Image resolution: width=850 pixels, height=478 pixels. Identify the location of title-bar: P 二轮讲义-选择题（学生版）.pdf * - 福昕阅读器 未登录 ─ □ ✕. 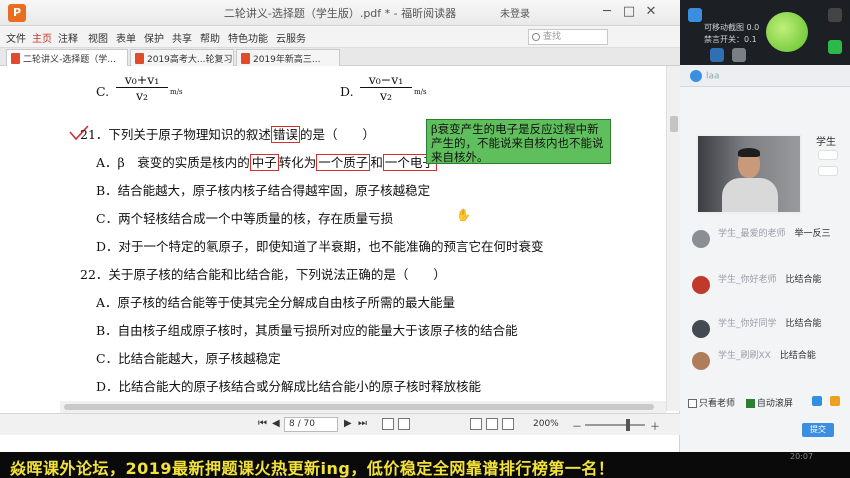
(340, 13).